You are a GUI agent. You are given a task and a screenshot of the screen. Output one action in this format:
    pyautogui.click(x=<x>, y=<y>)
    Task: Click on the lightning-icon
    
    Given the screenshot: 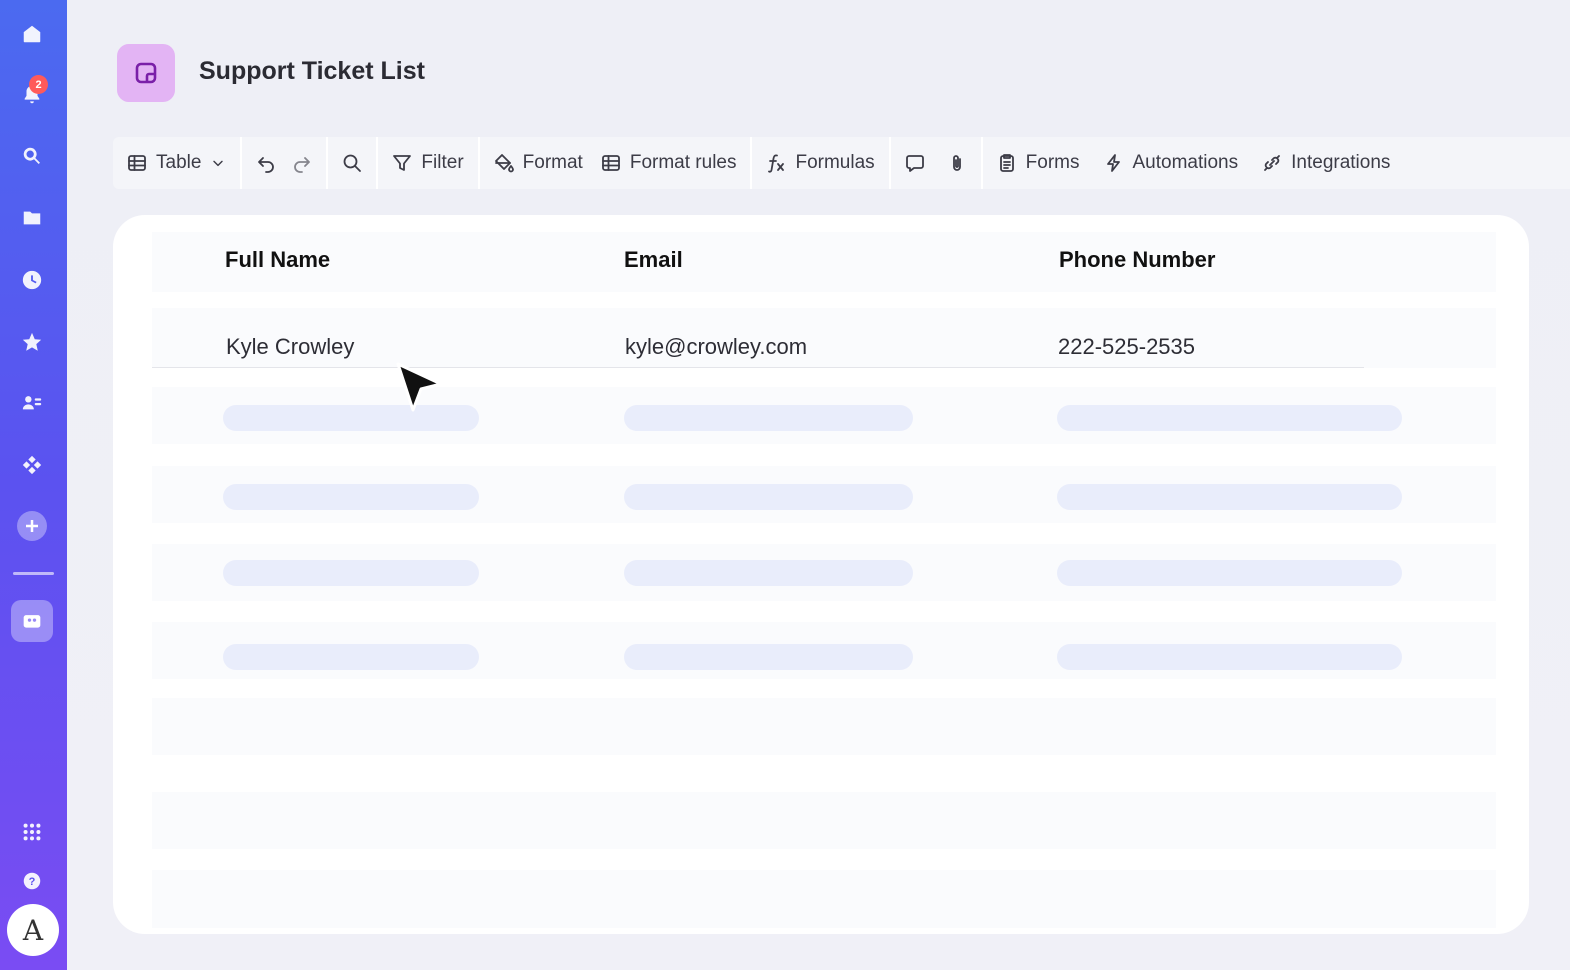 What is the action you would take?
    pyautogui.click(x=1113, y=163)
    